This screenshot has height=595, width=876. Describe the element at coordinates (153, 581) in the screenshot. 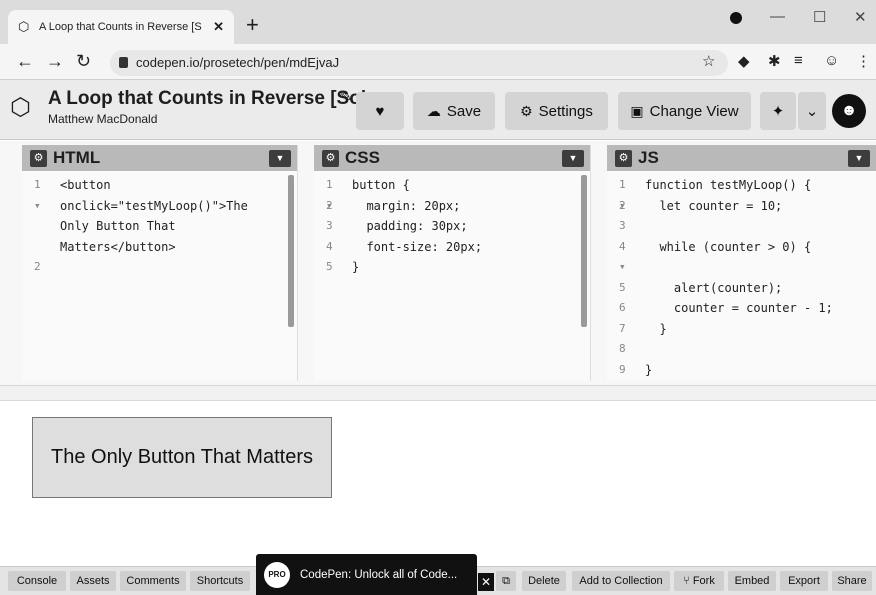

I see `comments-button: Comments` at that location.